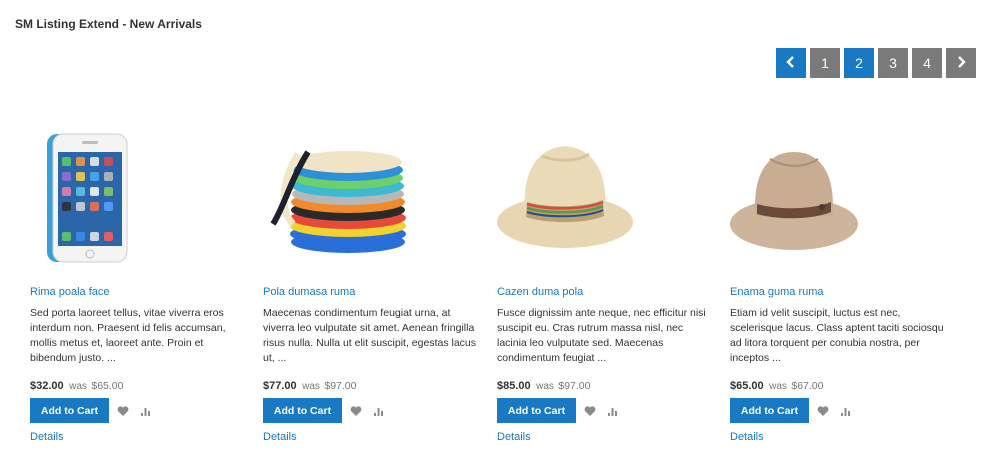  What do you see at coordinates (777, 292) in the screenshot?
I see `product-name-link: Enama guma ruma` at bounding box center [777, 292].